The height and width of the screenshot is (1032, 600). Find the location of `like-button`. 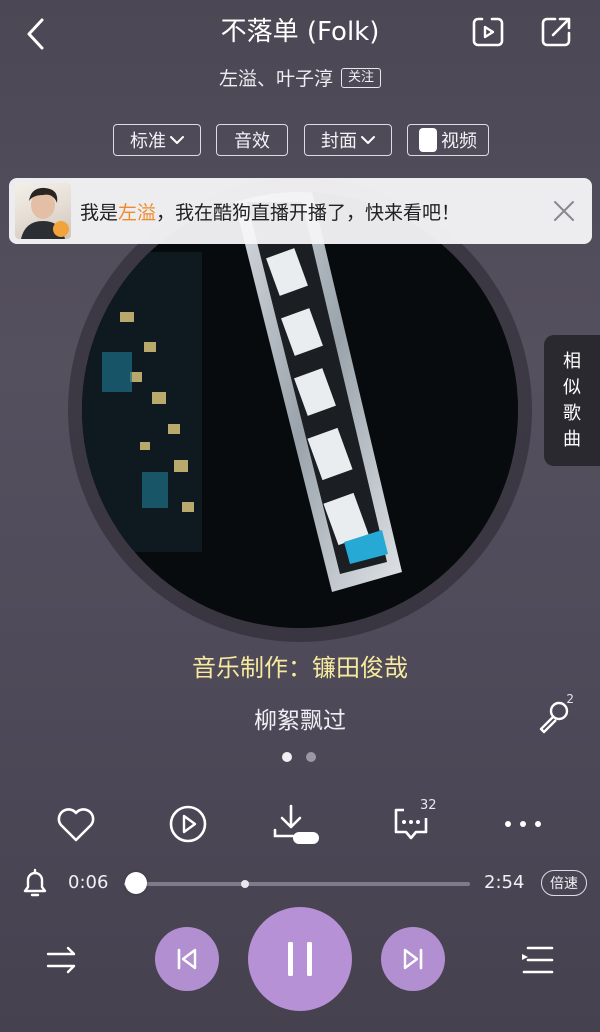

like-button is located at coordinates (76, 824).